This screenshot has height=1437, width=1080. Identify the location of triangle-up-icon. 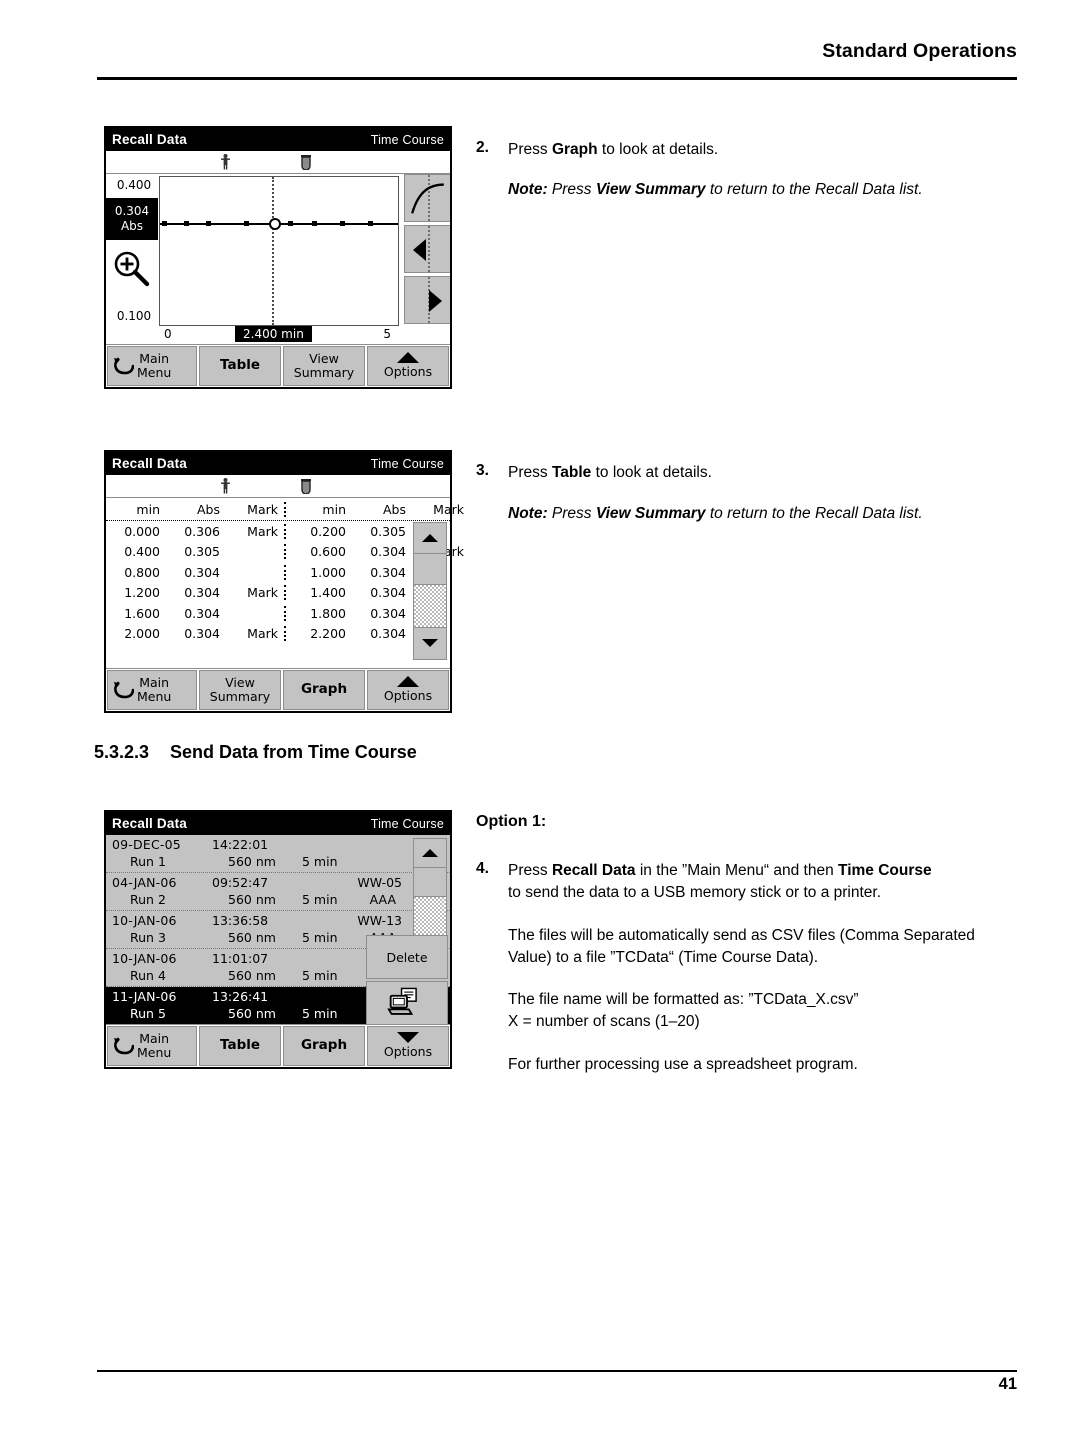
(430, 538).